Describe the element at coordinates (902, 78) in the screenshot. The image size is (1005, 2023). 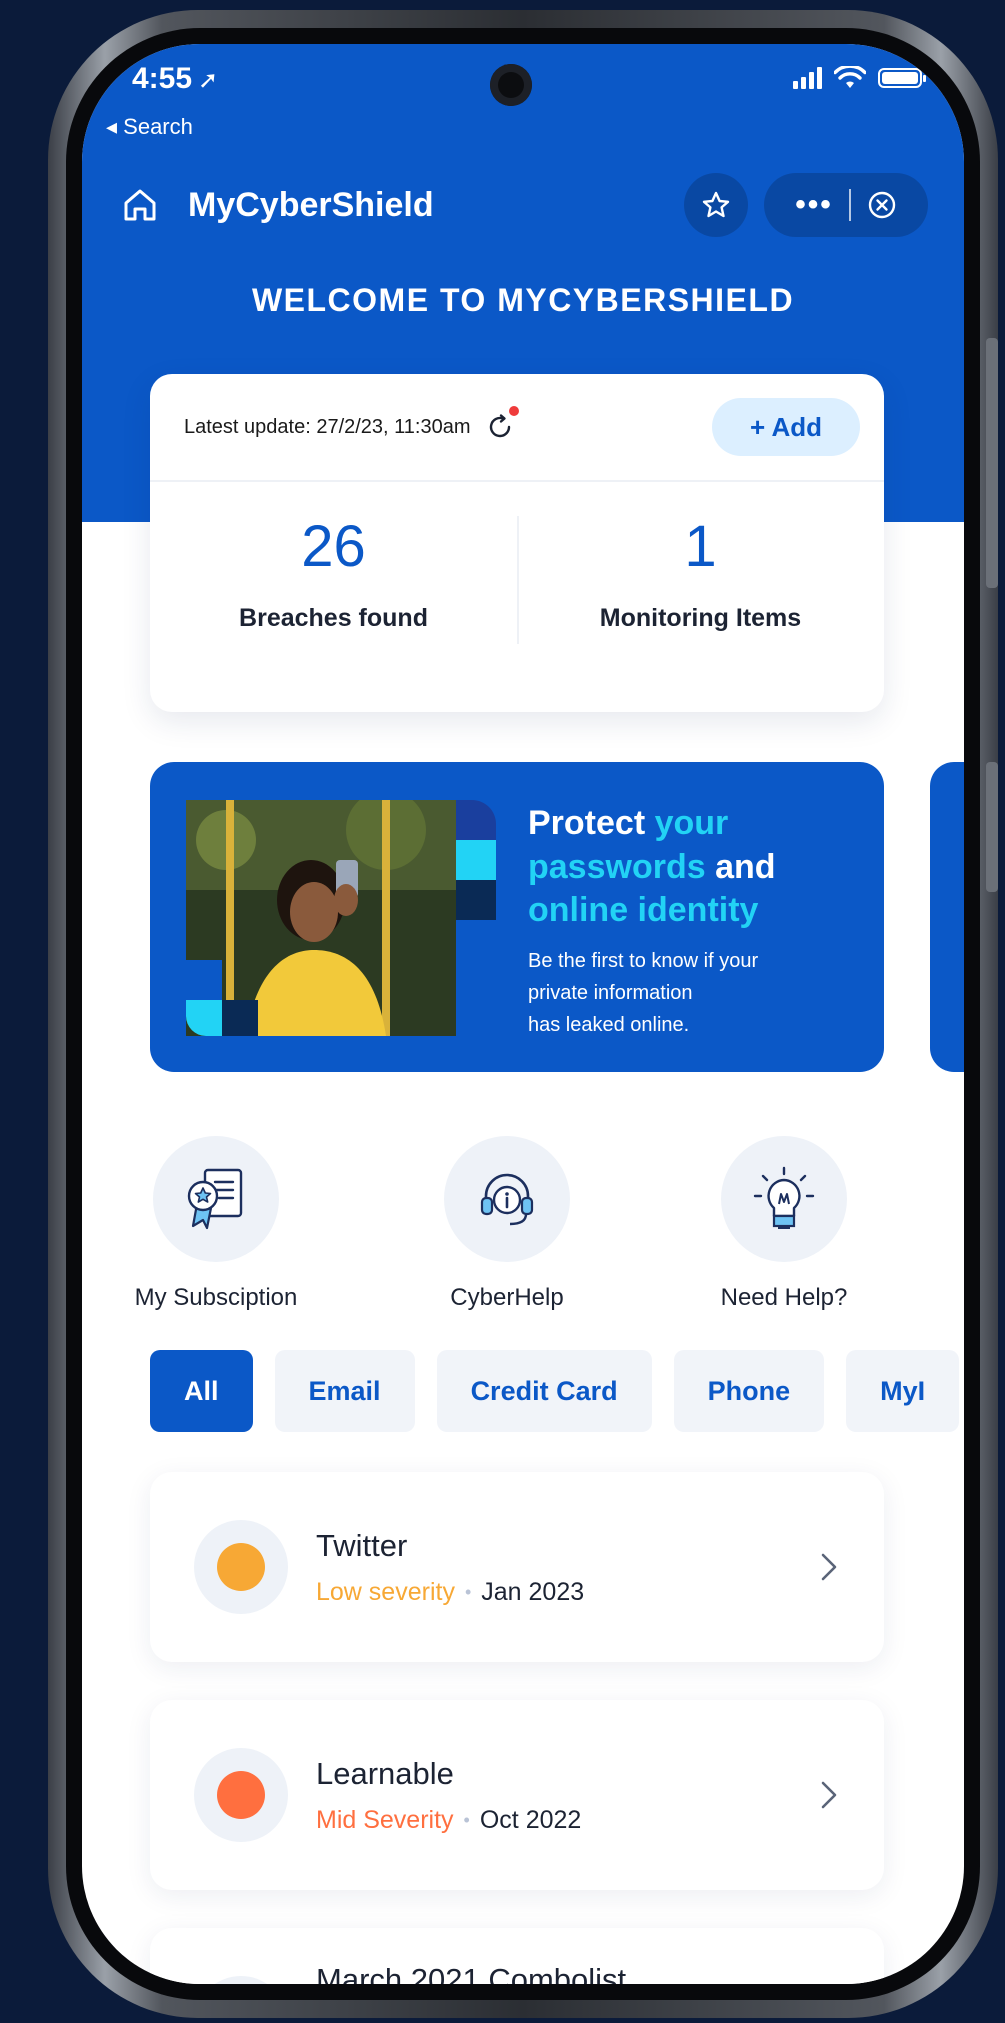
I see `battery-icon` at that location.